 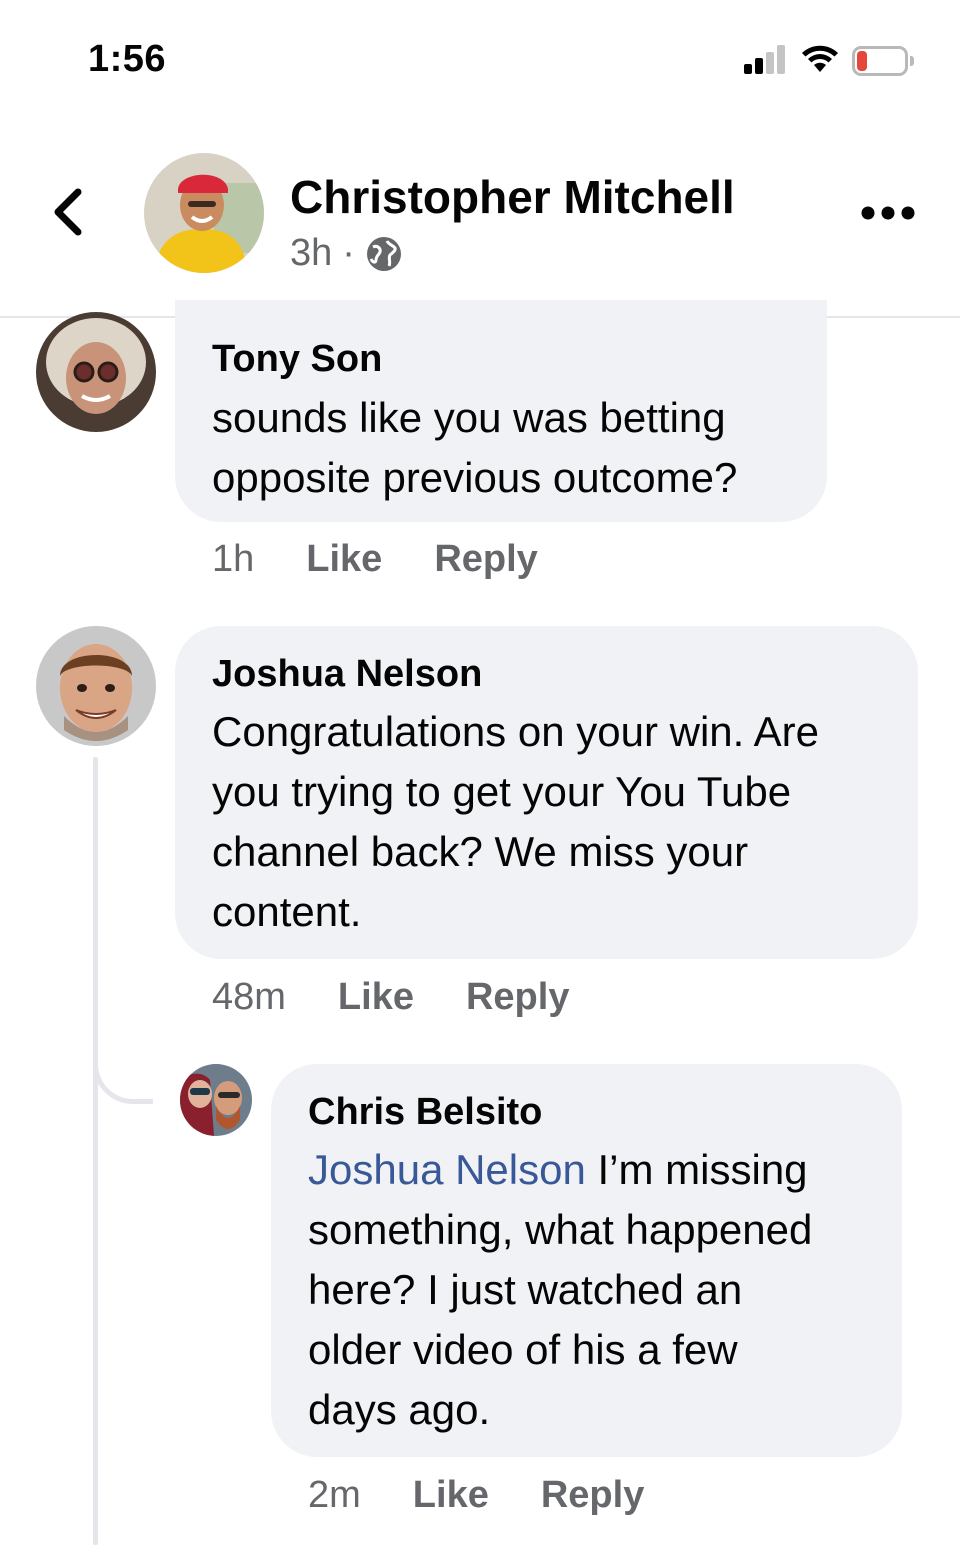 I want to click on comment-time: 48m, so click(x=249, y=997).